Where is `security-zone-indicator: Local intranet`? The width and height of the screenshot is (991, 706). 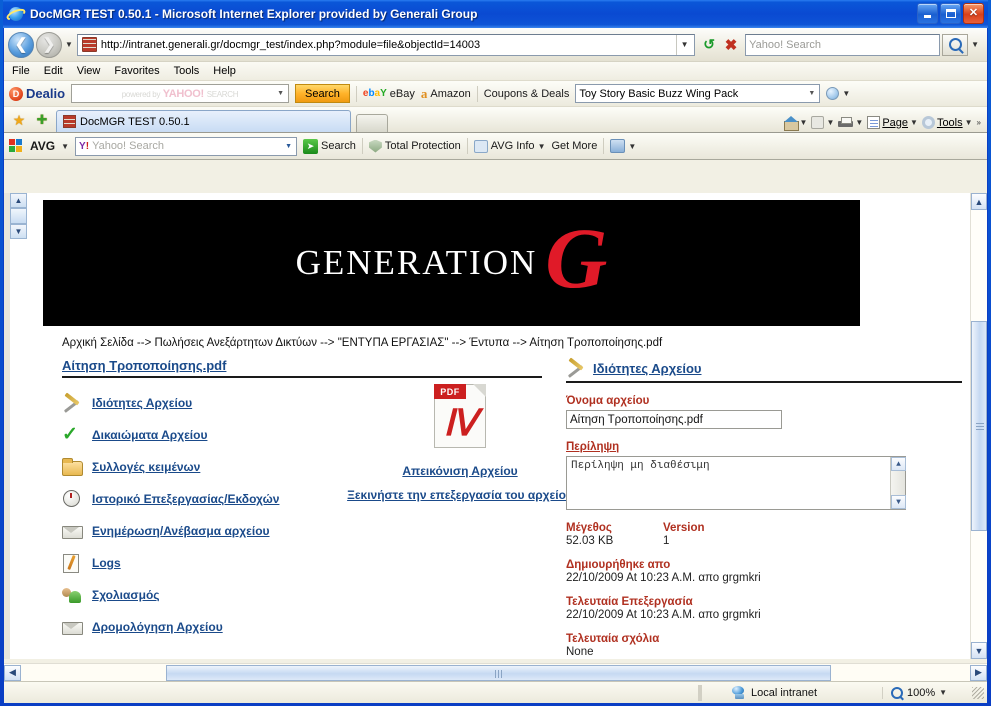
security-zone-indicator: Local intranet is located at coordinates (792, 692).